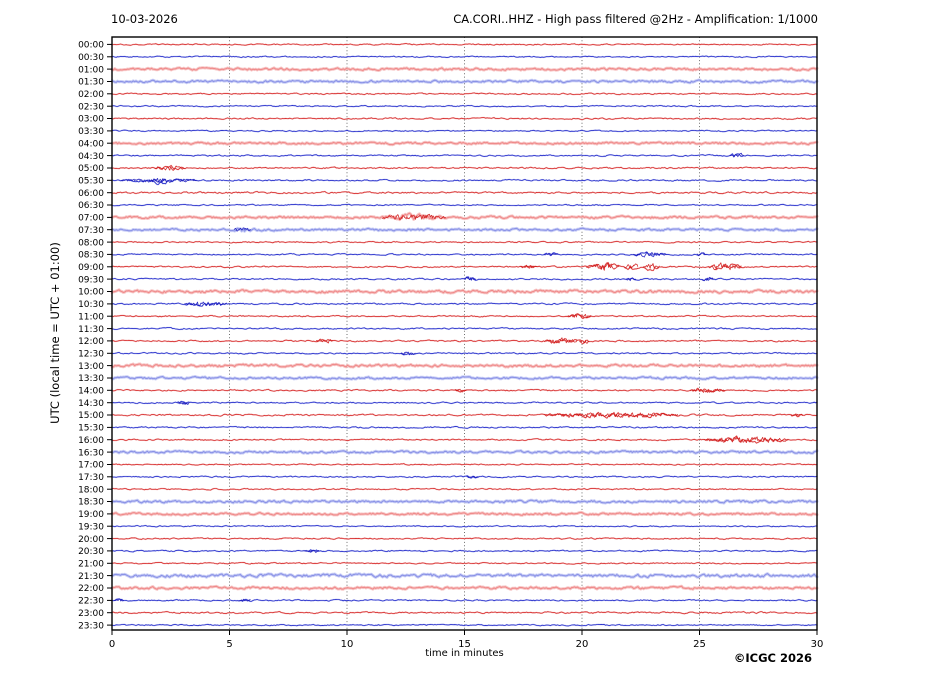  I want to click on y-tick-label-08:00: 08:00, so click(91, 243).